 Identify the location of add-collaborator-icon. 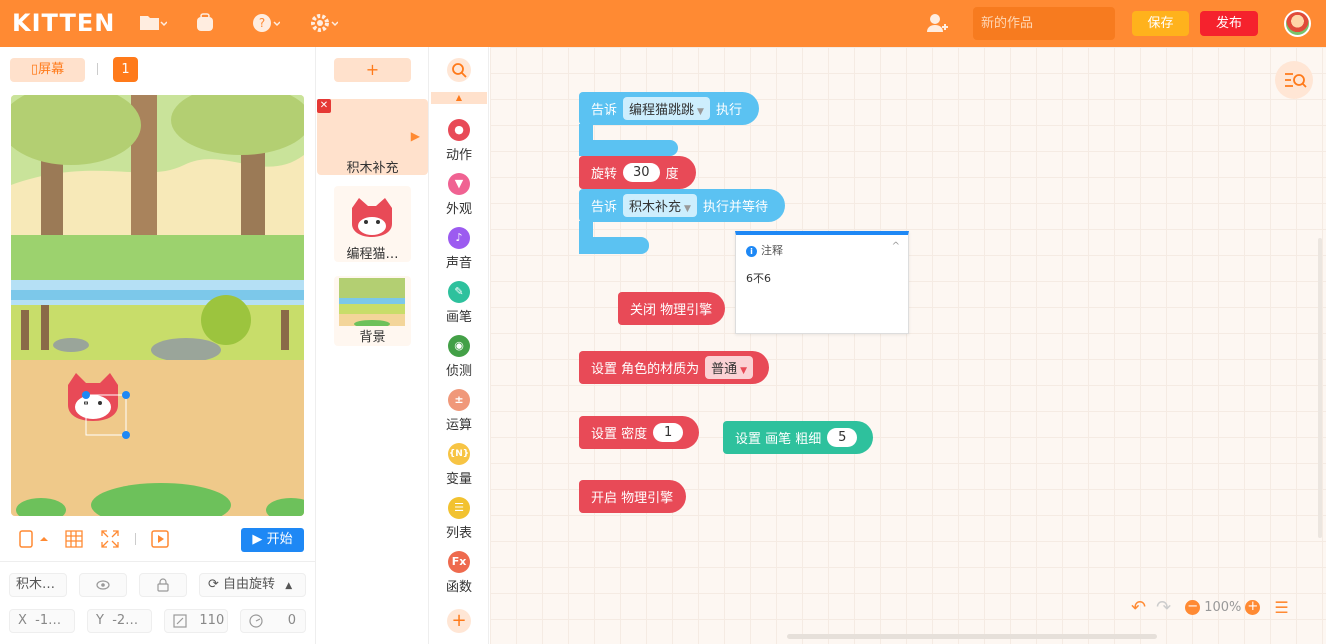
(938, 23).